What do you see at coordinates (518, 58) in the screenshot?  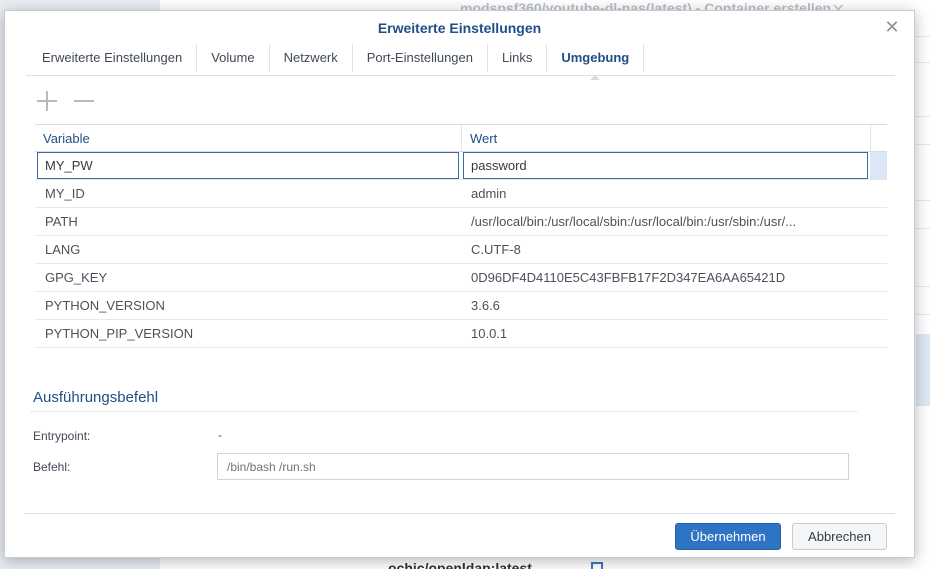 I see `tab-links: Links` at bounding box center [518, 58].